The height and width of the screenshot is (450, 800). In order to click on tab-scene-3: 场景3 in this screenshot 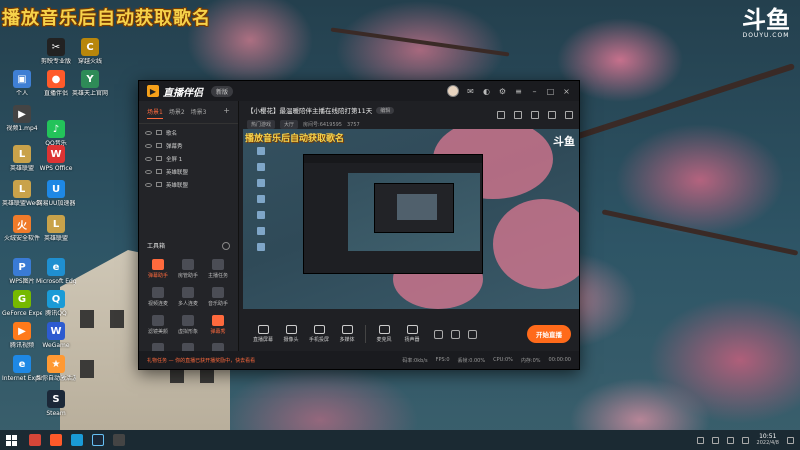, I will do `click(199, 113)`.